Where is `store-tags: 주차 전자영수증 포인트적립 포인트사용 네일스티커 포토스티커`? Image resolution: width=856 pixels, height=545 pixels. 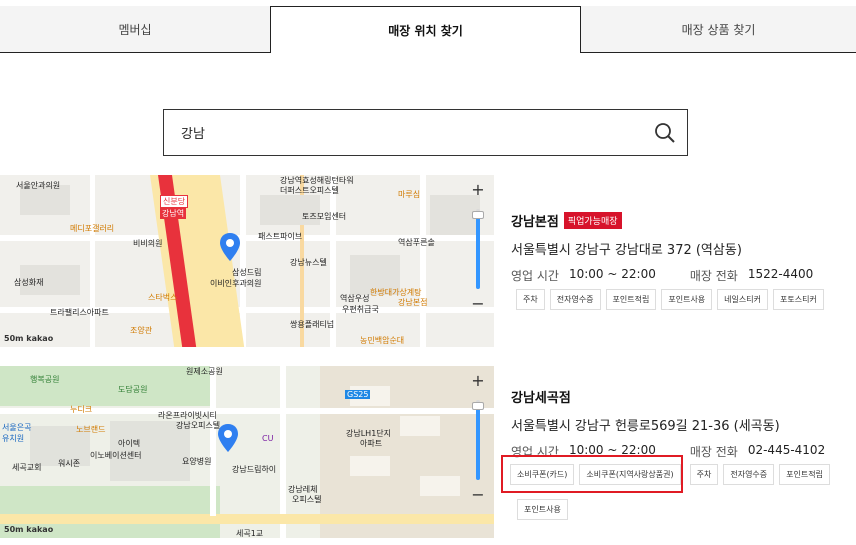 store-tags: 주차 전자영수증 포인트적립 포인트사용 네일스티커 포토스티커 is located at coordinates (670, 299).